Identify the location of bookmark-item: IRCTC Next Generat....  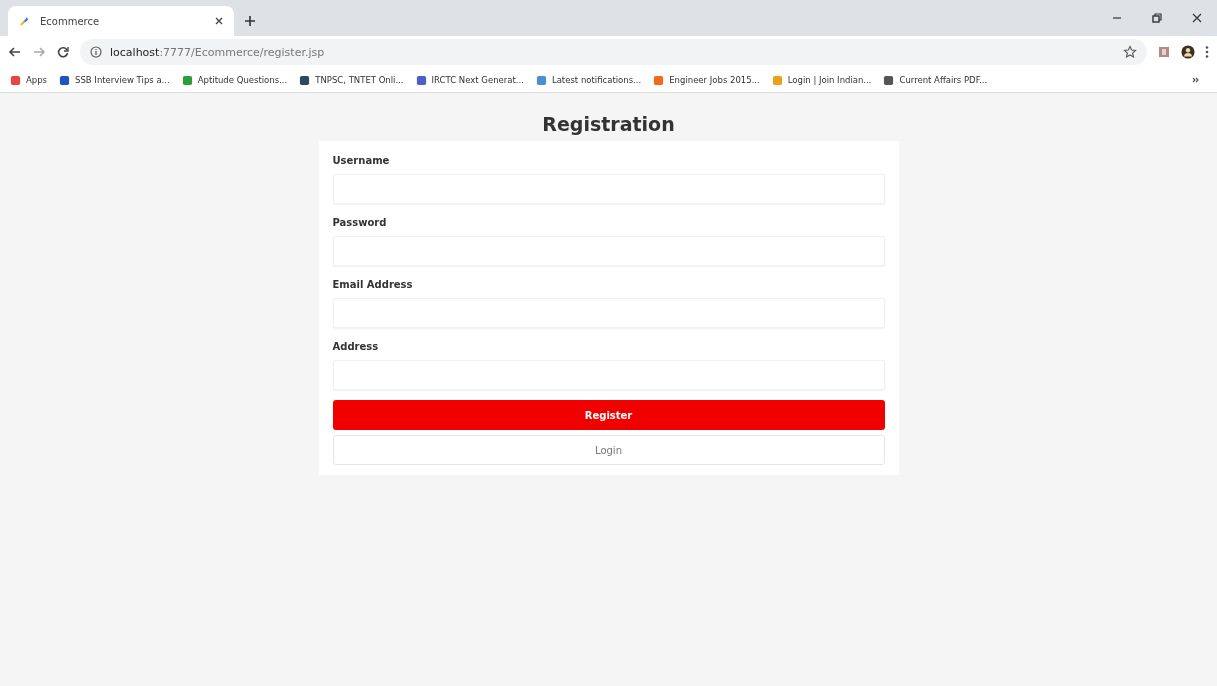
(469, 80).